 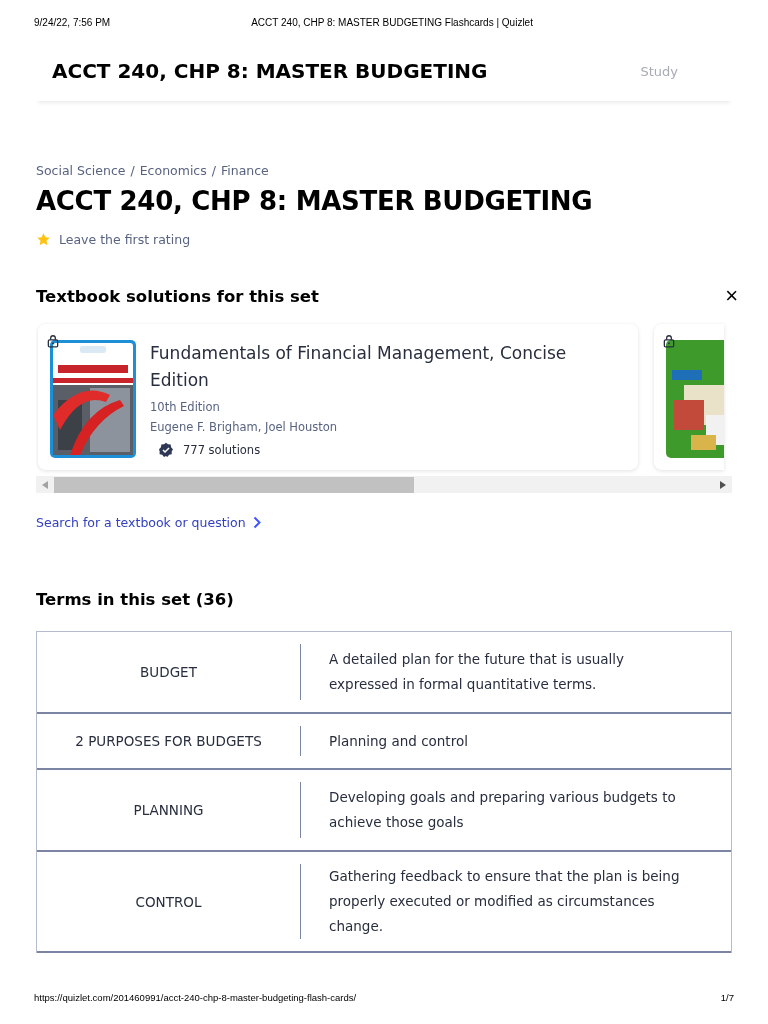 I want to click on scroll-right-icon, so click(x=723, y=484).